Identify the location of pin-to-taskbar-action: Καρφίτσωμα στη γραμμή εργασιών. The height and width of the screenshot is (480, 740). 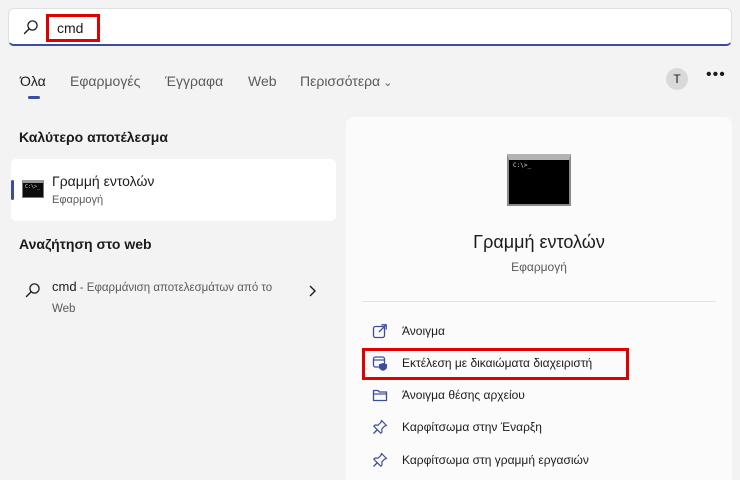
(522, 460).